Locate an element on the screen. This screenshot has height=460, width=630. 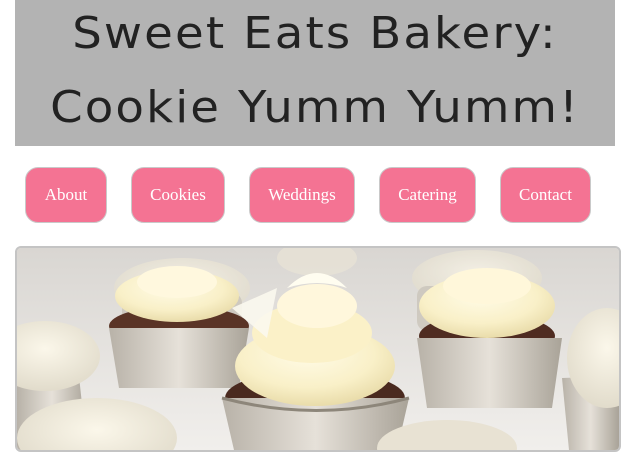
nav-catering-button: Catering is located at coordinates (427, 195).